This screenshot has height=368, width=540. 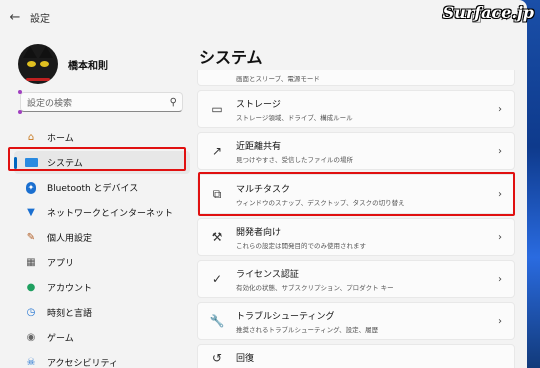 I want to click on row-title: 近距離共有, so click(x=259, y=146).